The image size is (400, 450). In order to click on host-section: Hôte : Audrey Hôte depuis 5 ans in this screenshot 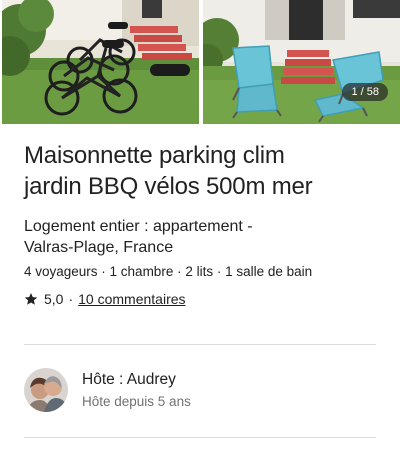, I will do `click(107, 390)`.